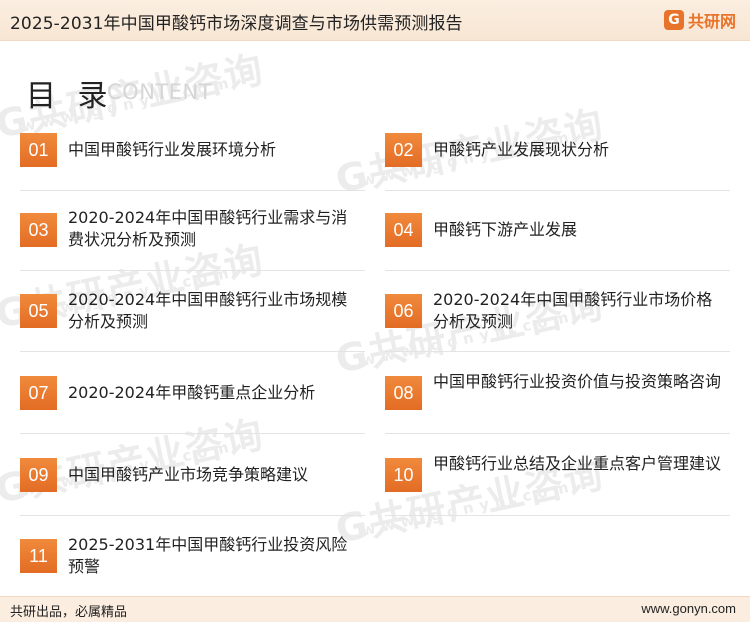 The height and width of the screenshot is (622, 750). What do you see at coordinates (403, 150) in the screenshot?
I see `toc-item-number: 02` at bounding box center [403, 150].